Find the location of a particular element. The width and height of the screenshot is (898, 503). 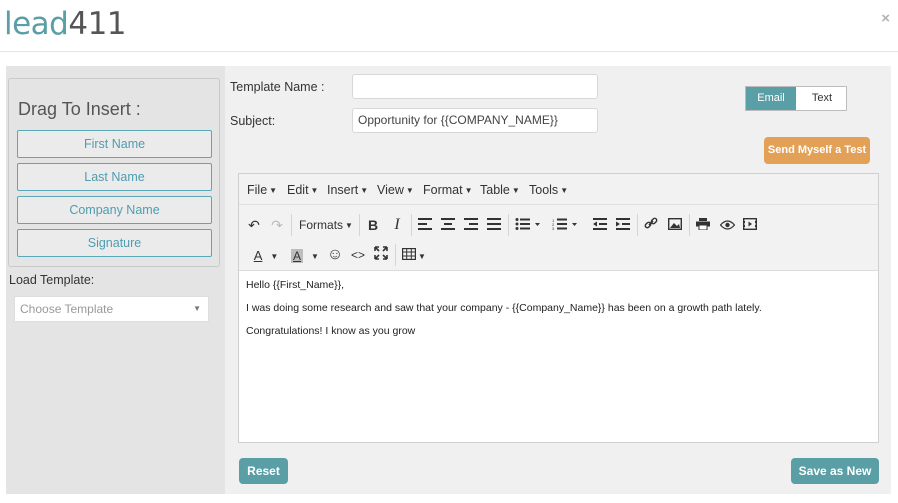

send-test-button: Send Myself a Test is located at coordinates (817, 150).